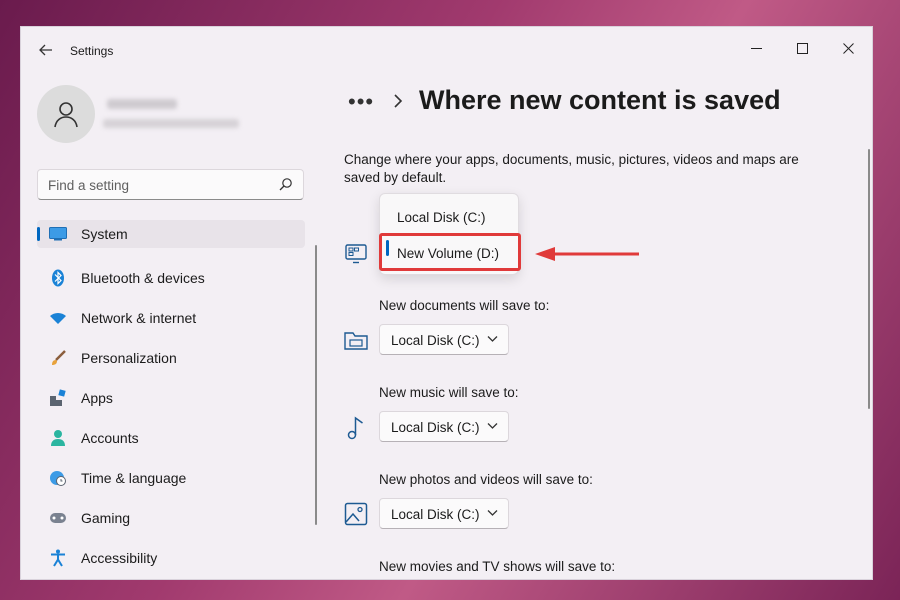  Describe the element at coordinates (88, 185) in the screenshot. I see `search-input: Find a setting` at that location.